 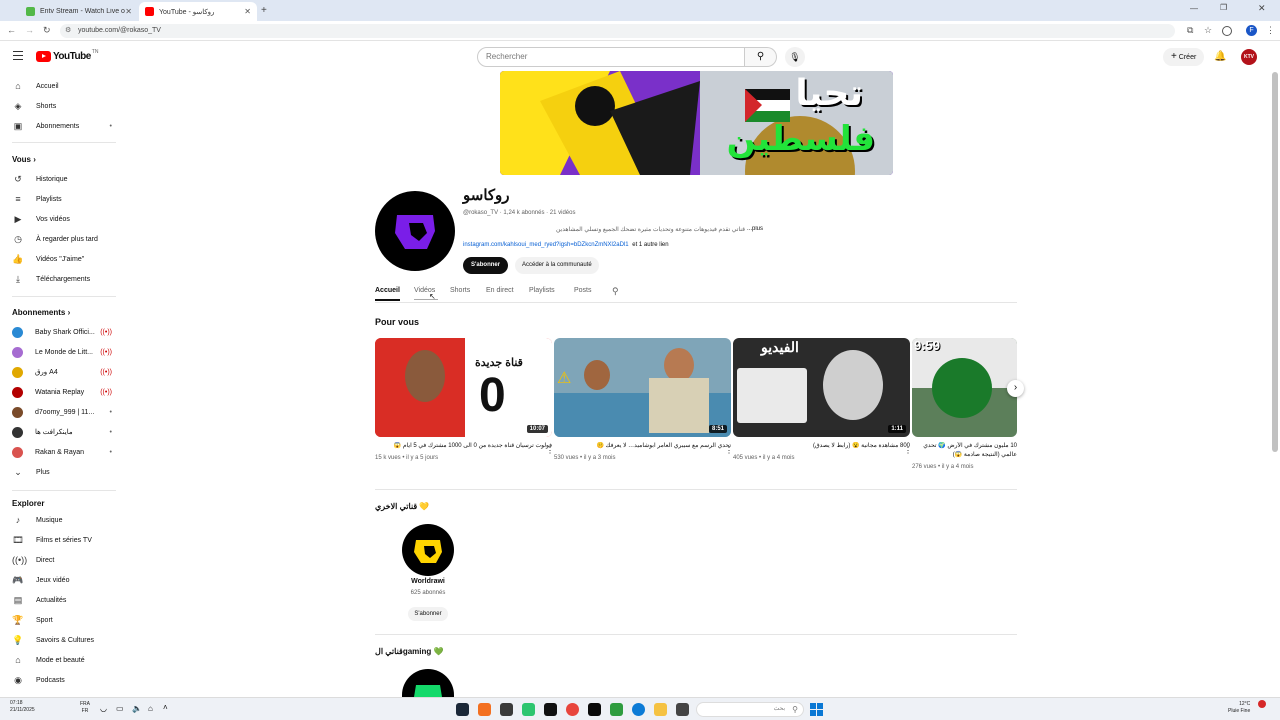 I want to click on page-scrollbar, so click(x=1275, y=262).